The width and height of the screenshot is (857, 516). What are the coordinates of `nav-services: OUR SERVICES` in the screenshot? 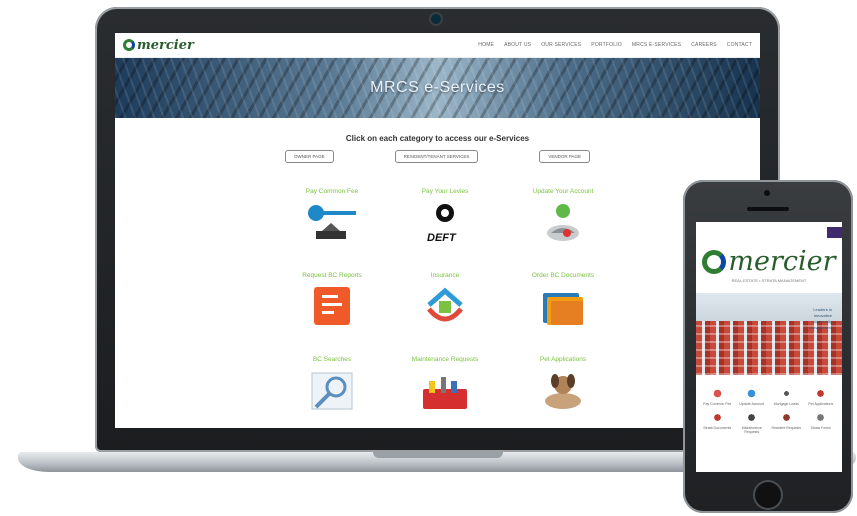 It's located at (561, 45).